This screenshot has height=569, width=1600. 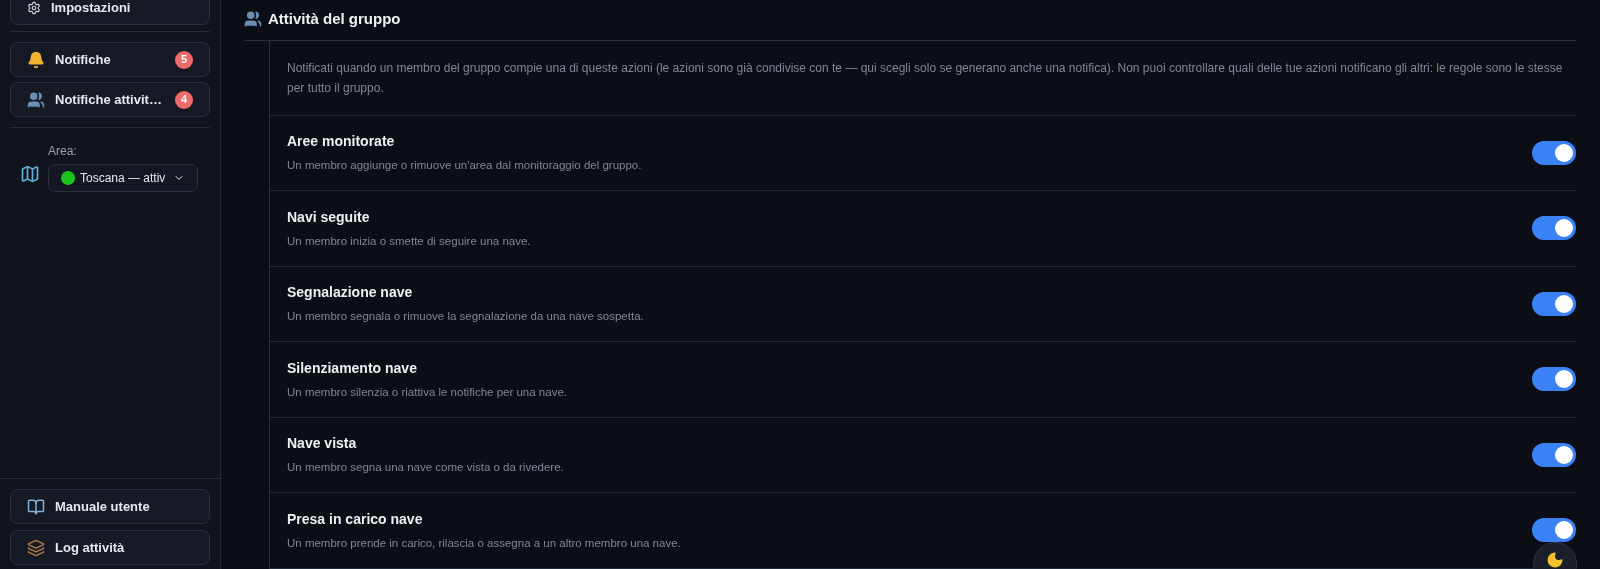 What do you see at coordinates (329, 217) in the screenshot?
I see `setting-title: Navi seguite` at bounding box center [329, 217].